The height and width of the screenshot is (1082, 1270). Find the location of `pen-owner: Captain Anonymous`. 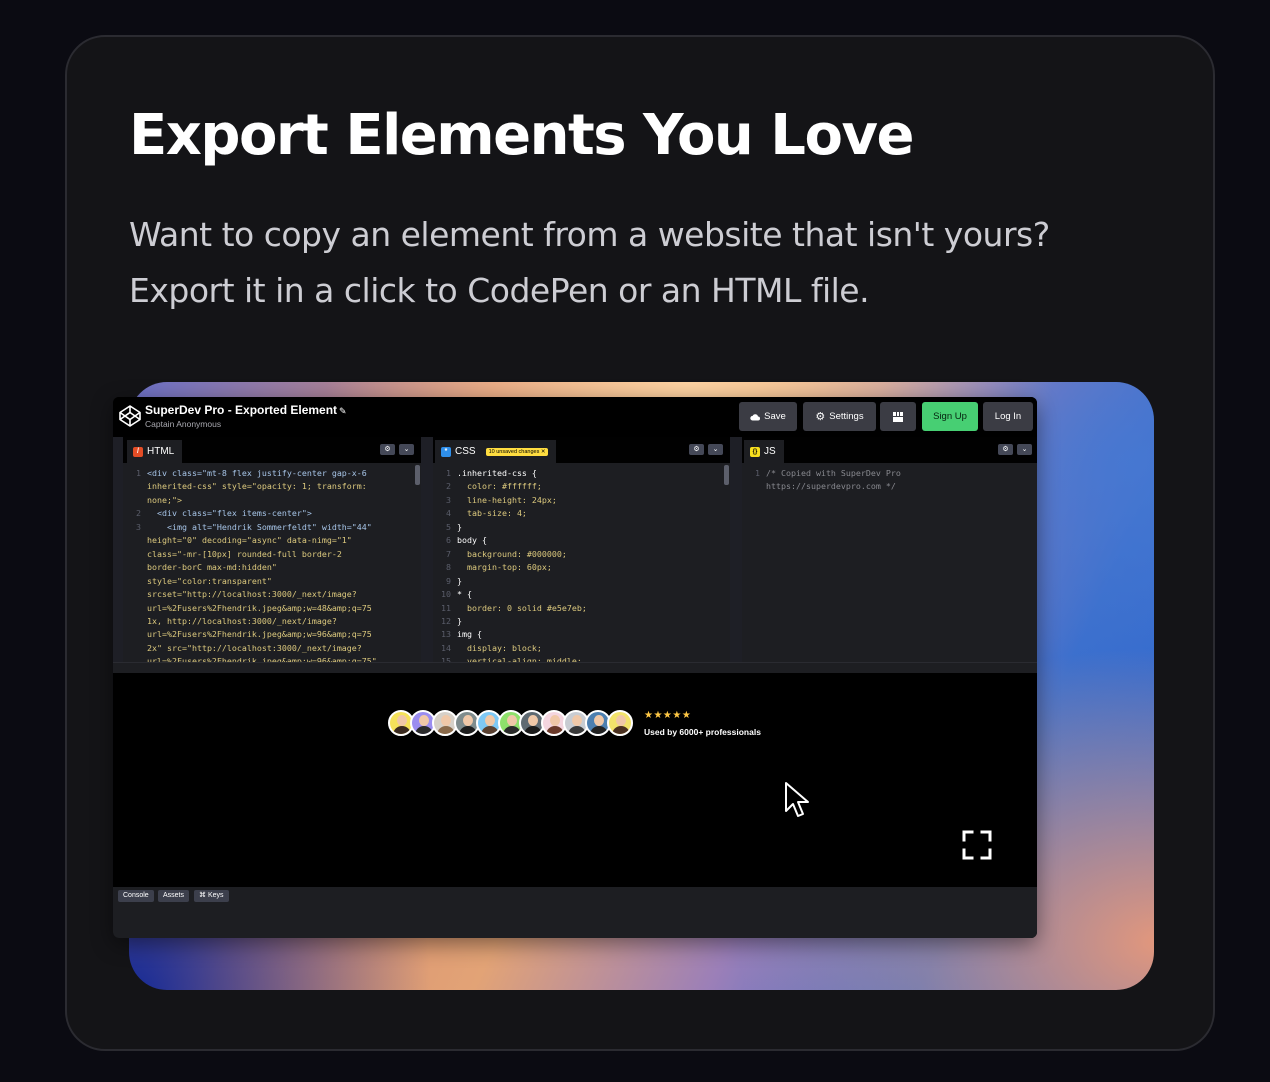

pen-owner: Captain Anonymous is located at coordinates (183, 424).